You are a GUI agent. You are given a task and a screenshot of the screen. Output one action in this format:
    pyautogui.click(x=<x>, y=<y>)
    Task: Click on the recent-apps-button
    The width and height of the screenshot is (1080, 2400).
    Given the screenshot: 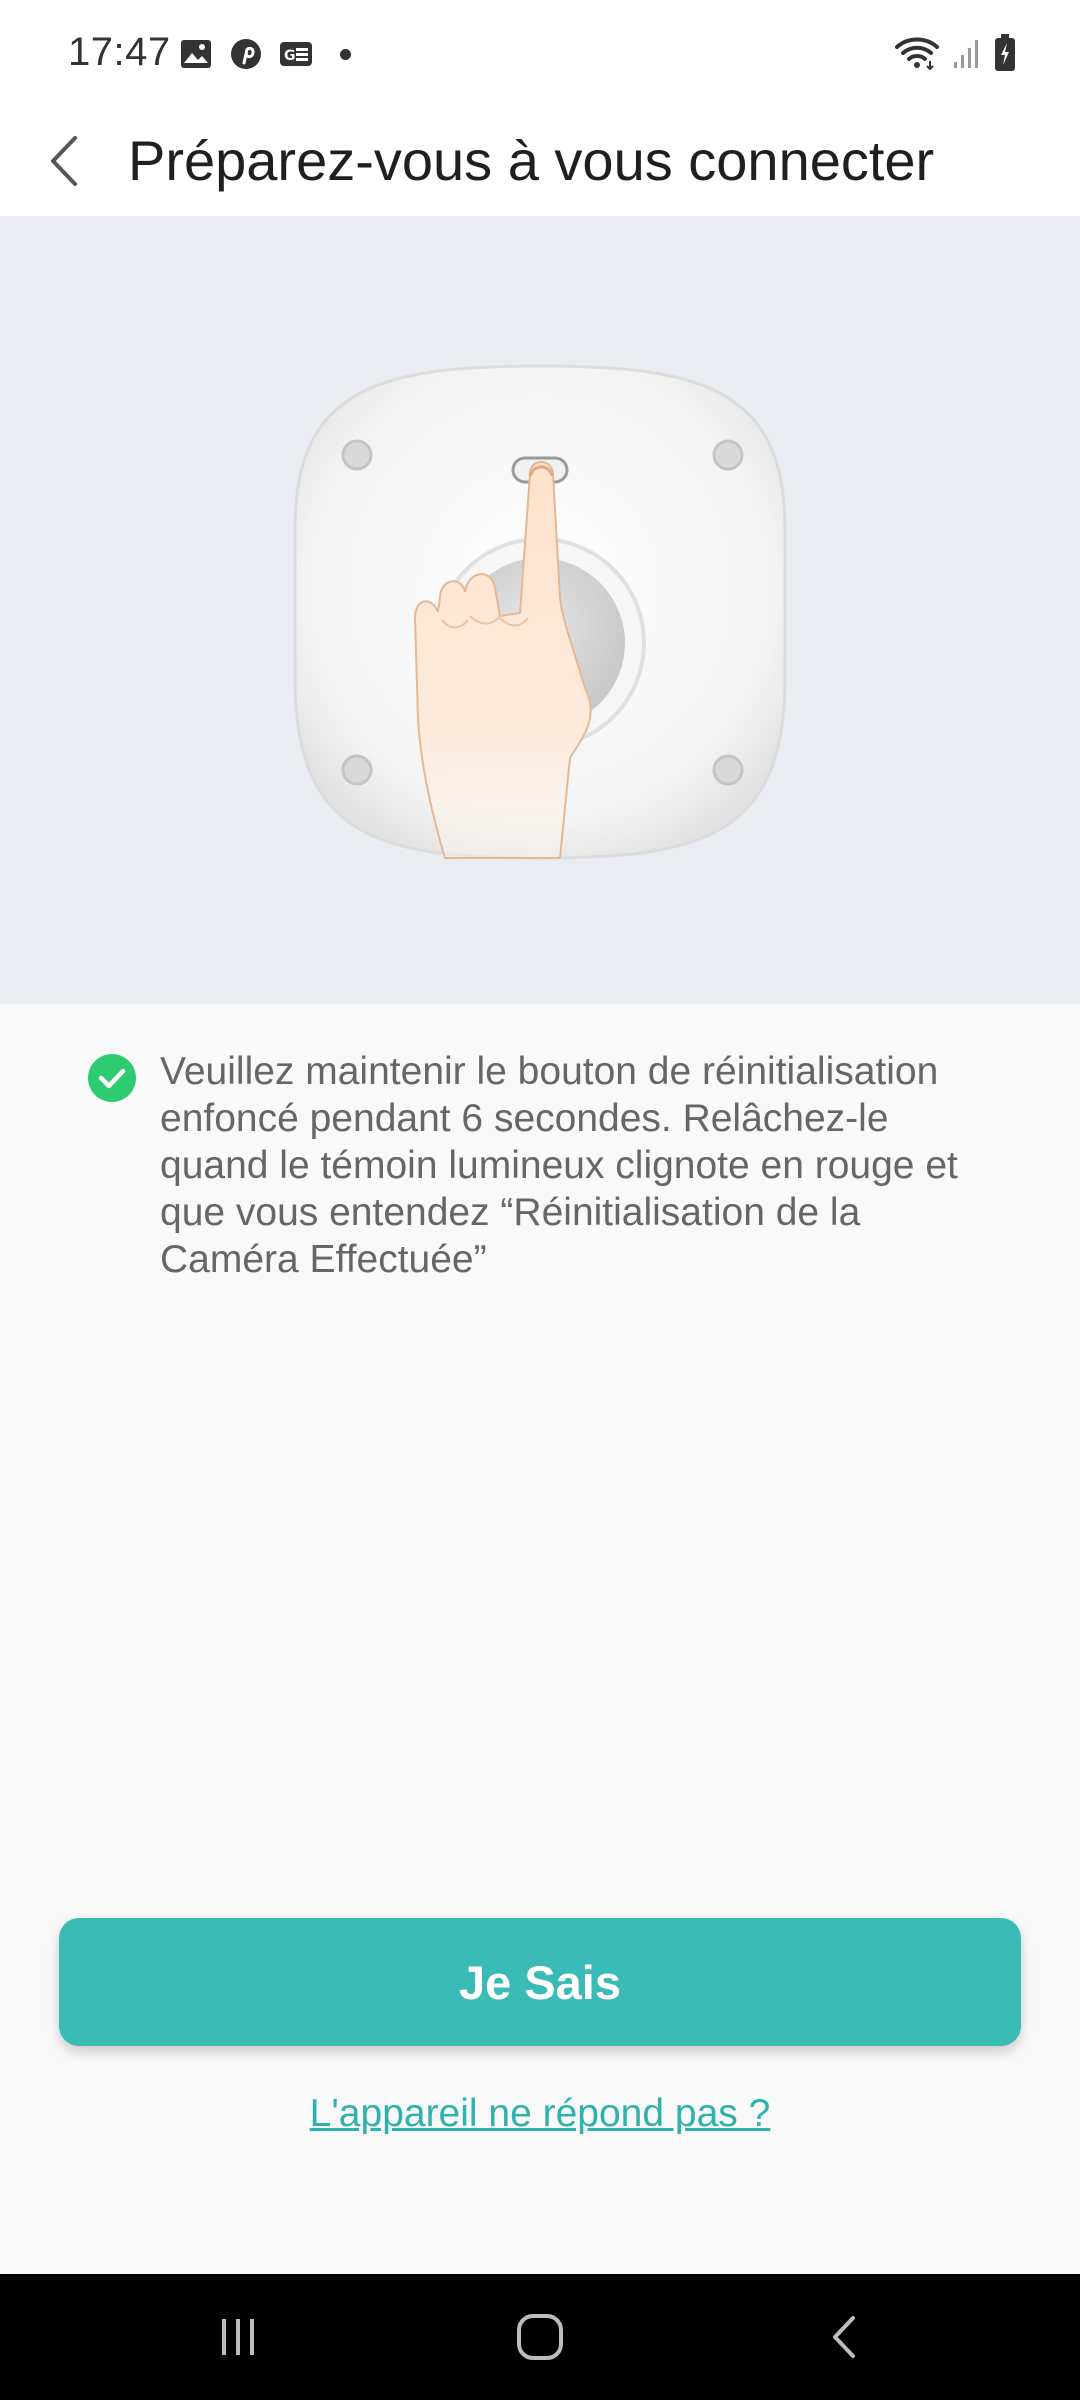 What is the action you would take?
    pyautogui.click(x=238, y=2337)
    